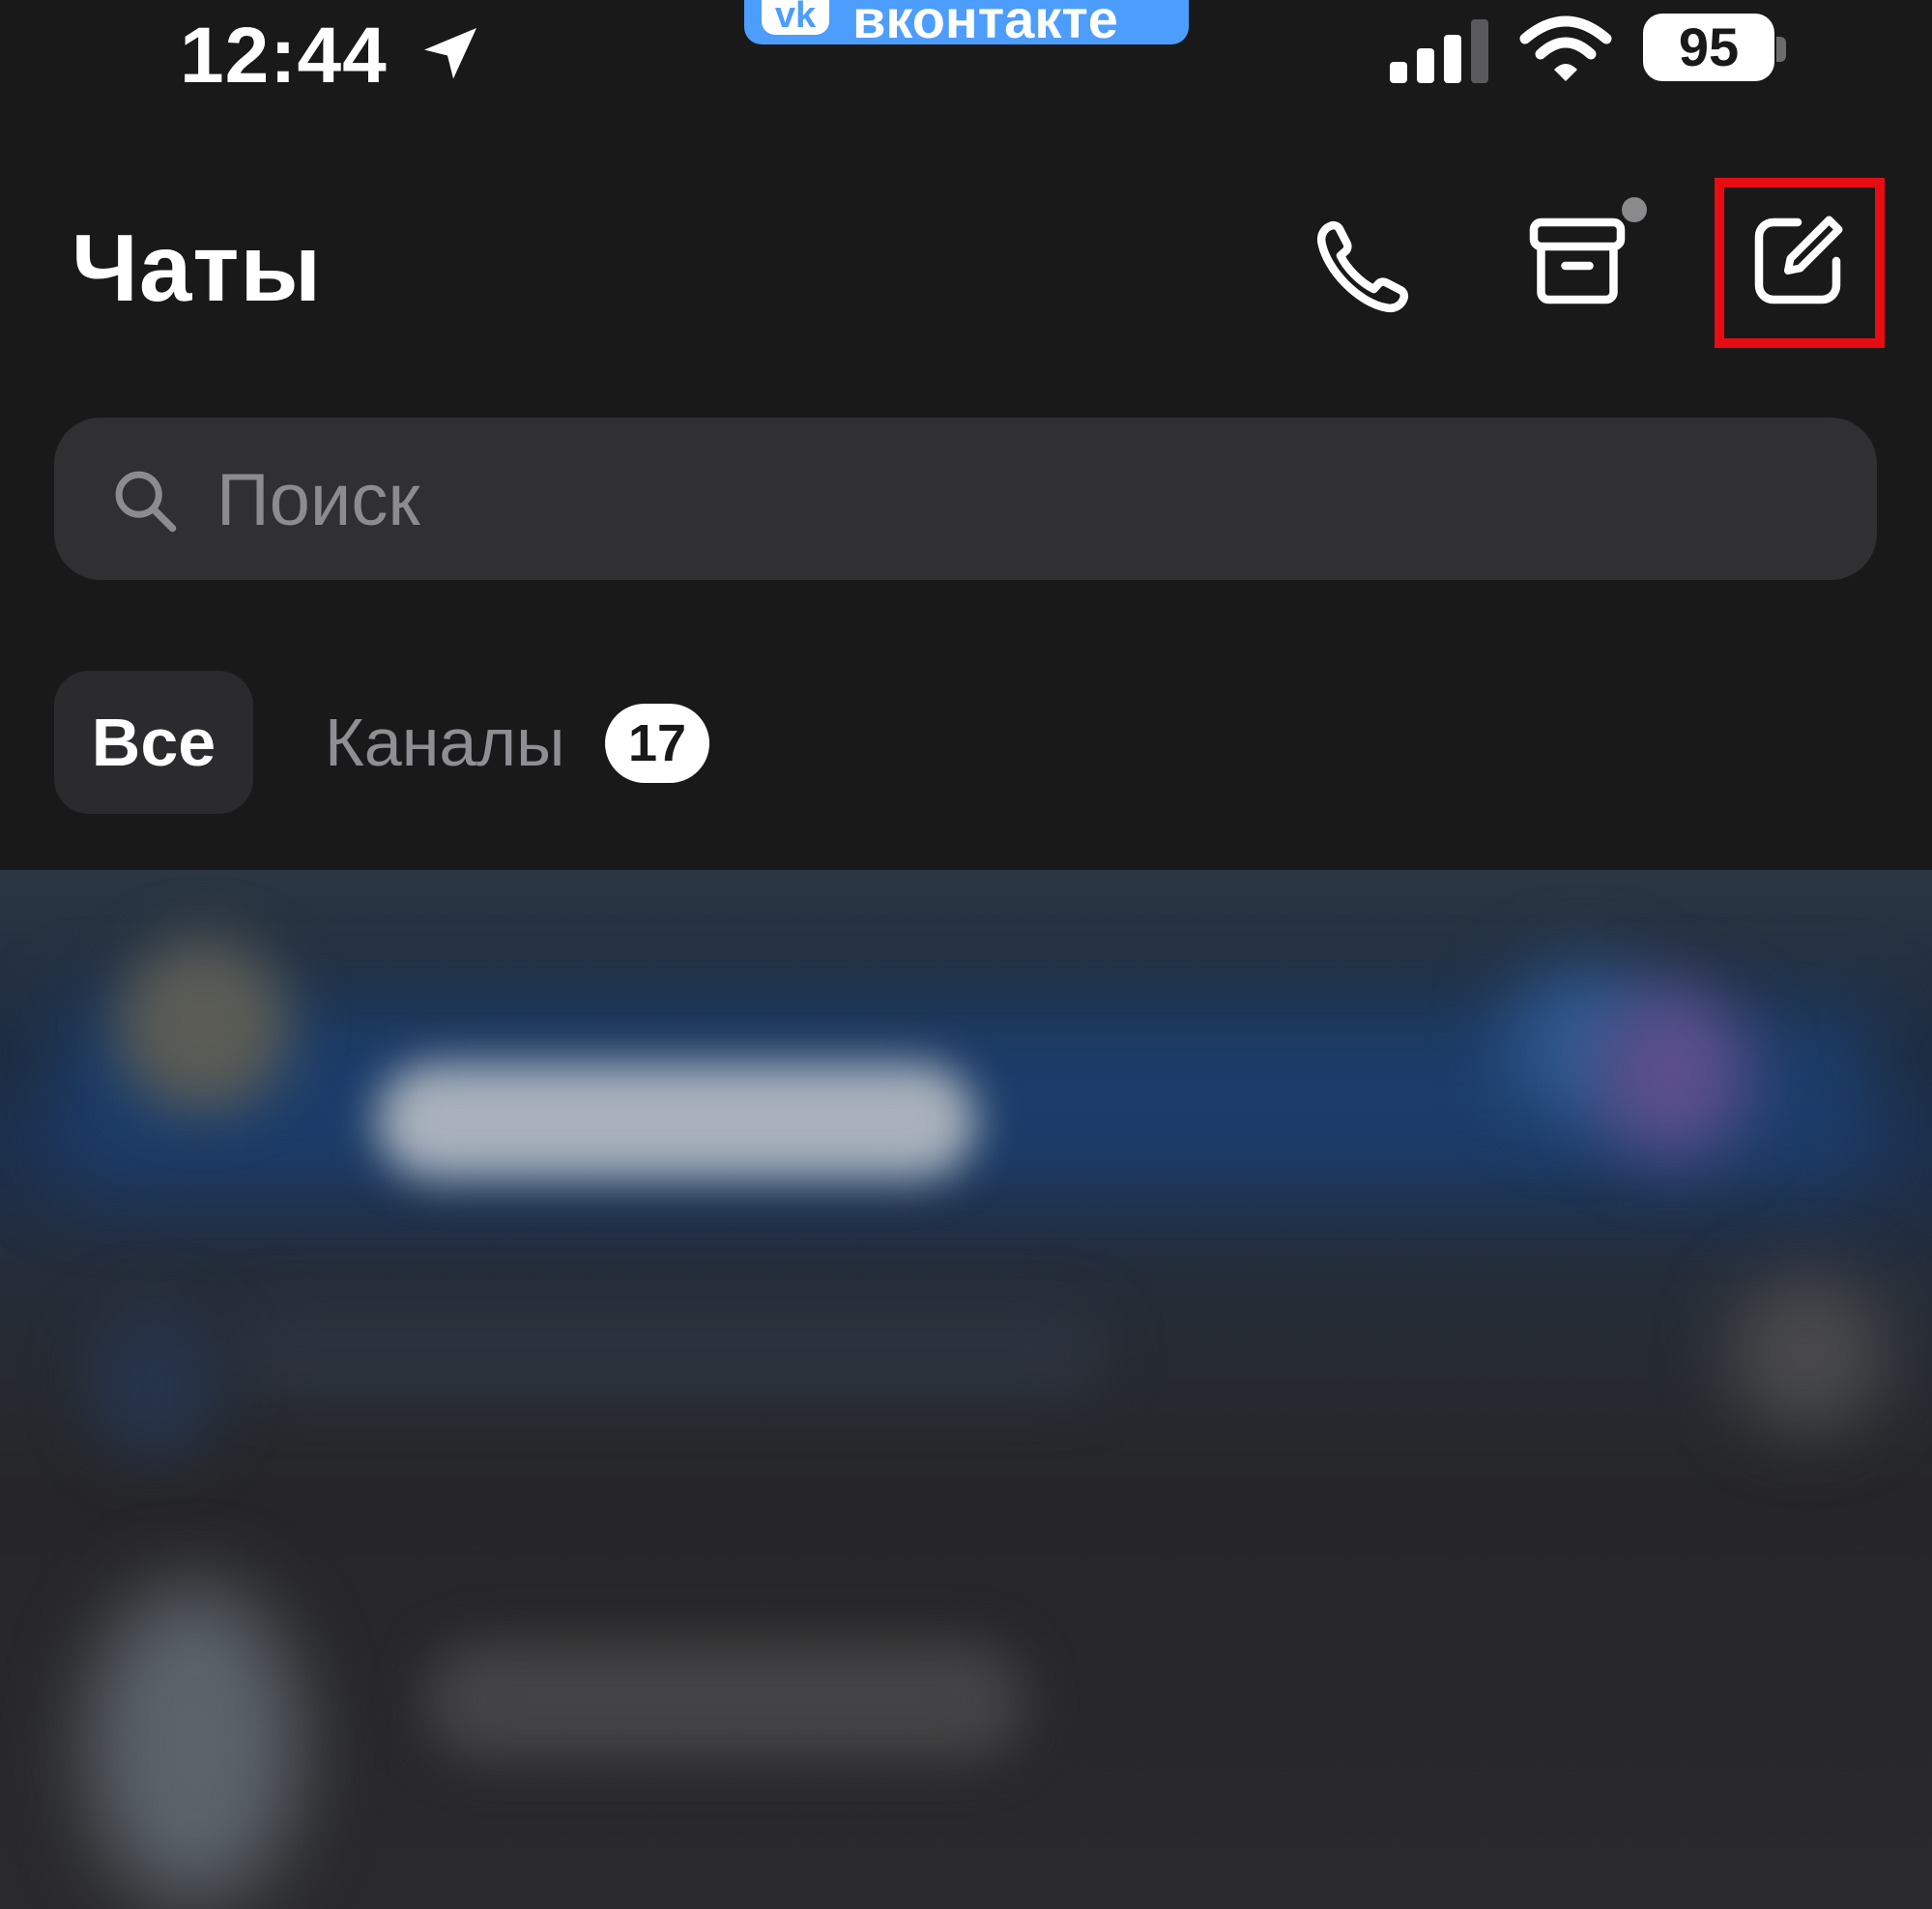  Describe the element at coordinates (450, 53) in the screenshot. I see `location-arrow-icon` at that location.